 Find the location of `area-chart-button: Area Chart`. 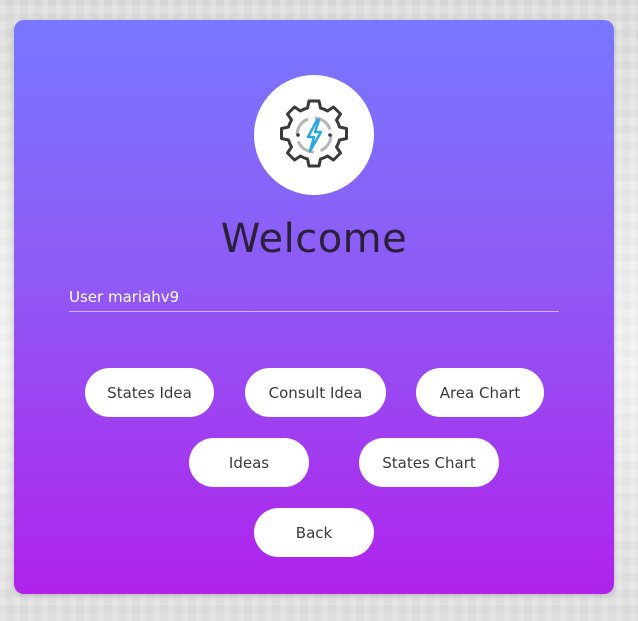

area-chart-button: Area Chart is located at coordinates (480, 392).